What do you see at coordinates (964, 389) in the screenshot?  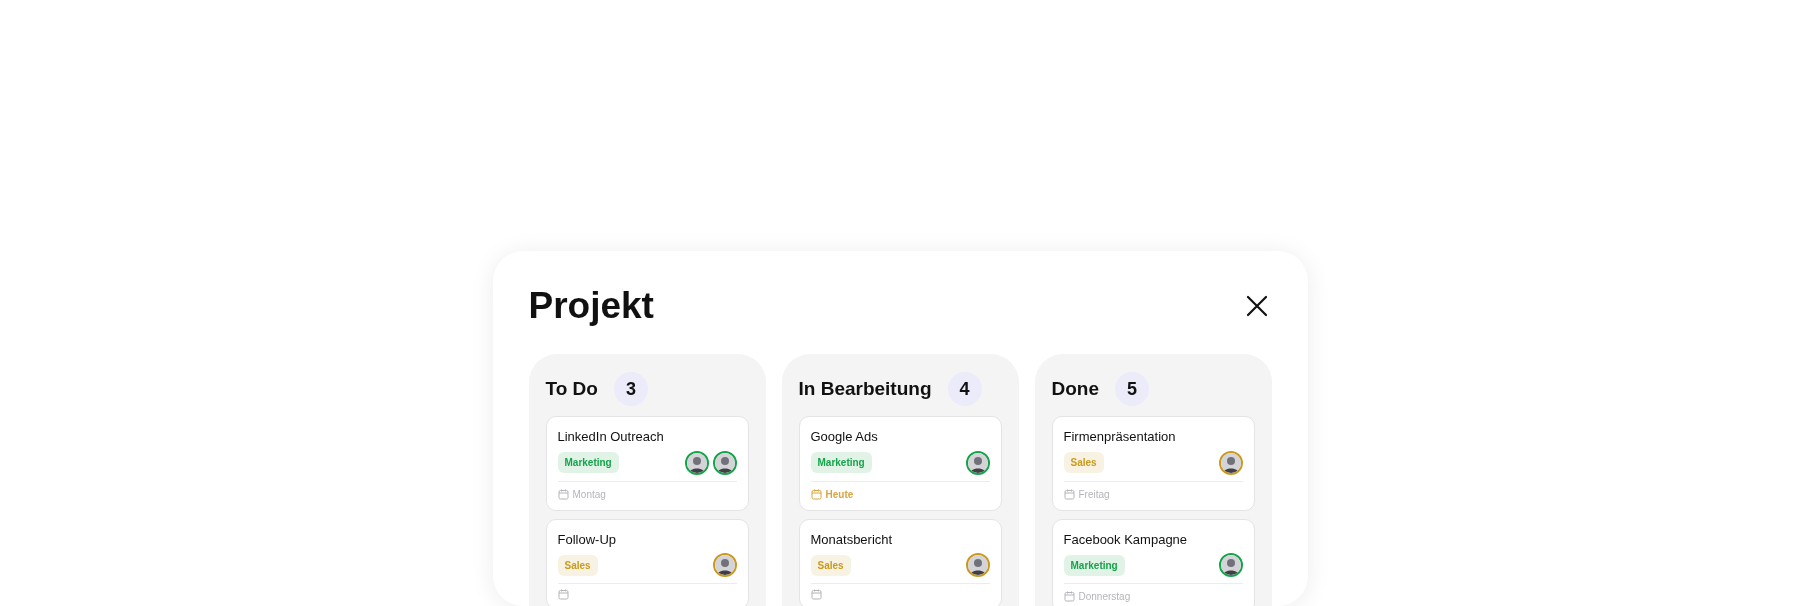 I see `task-count: 4` at bounding box center [964, 389].